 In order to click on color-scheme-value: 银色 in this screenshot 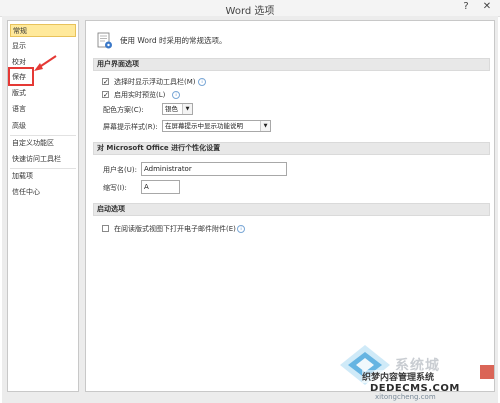, I will do `click(171, 109)`.